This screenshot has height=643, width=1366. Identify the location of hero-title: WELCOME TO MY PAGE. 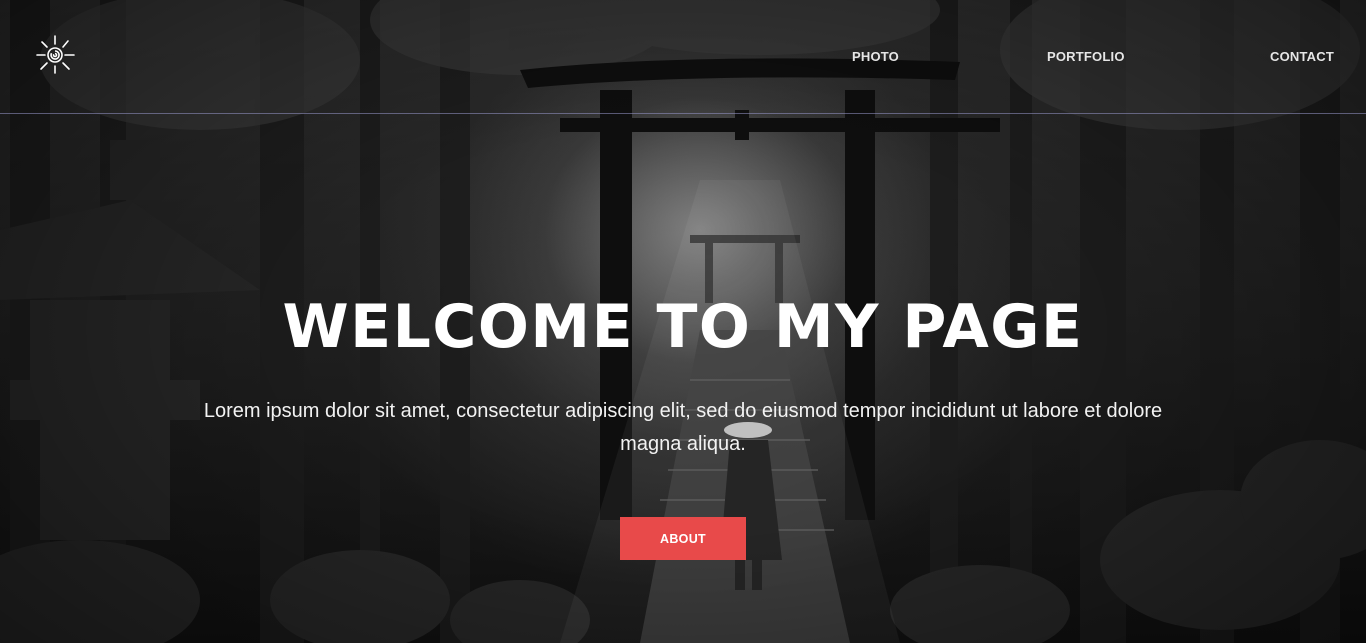
(683, 327).